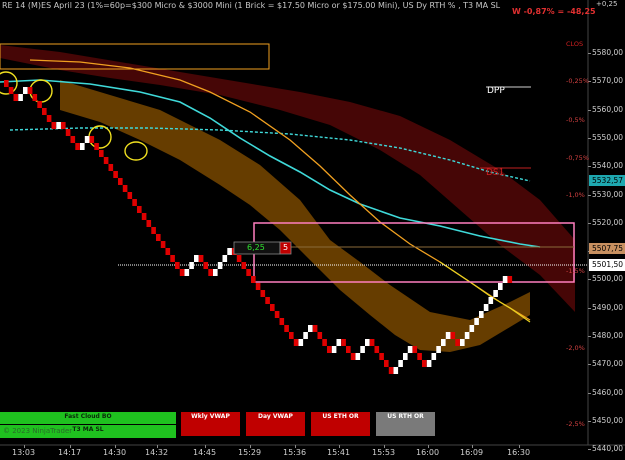 Image resolution: width=625 pixels, height=460 pixels. I want to click on fast-cloud-bo-button: Fast Cloud BO, so click(88, 418).